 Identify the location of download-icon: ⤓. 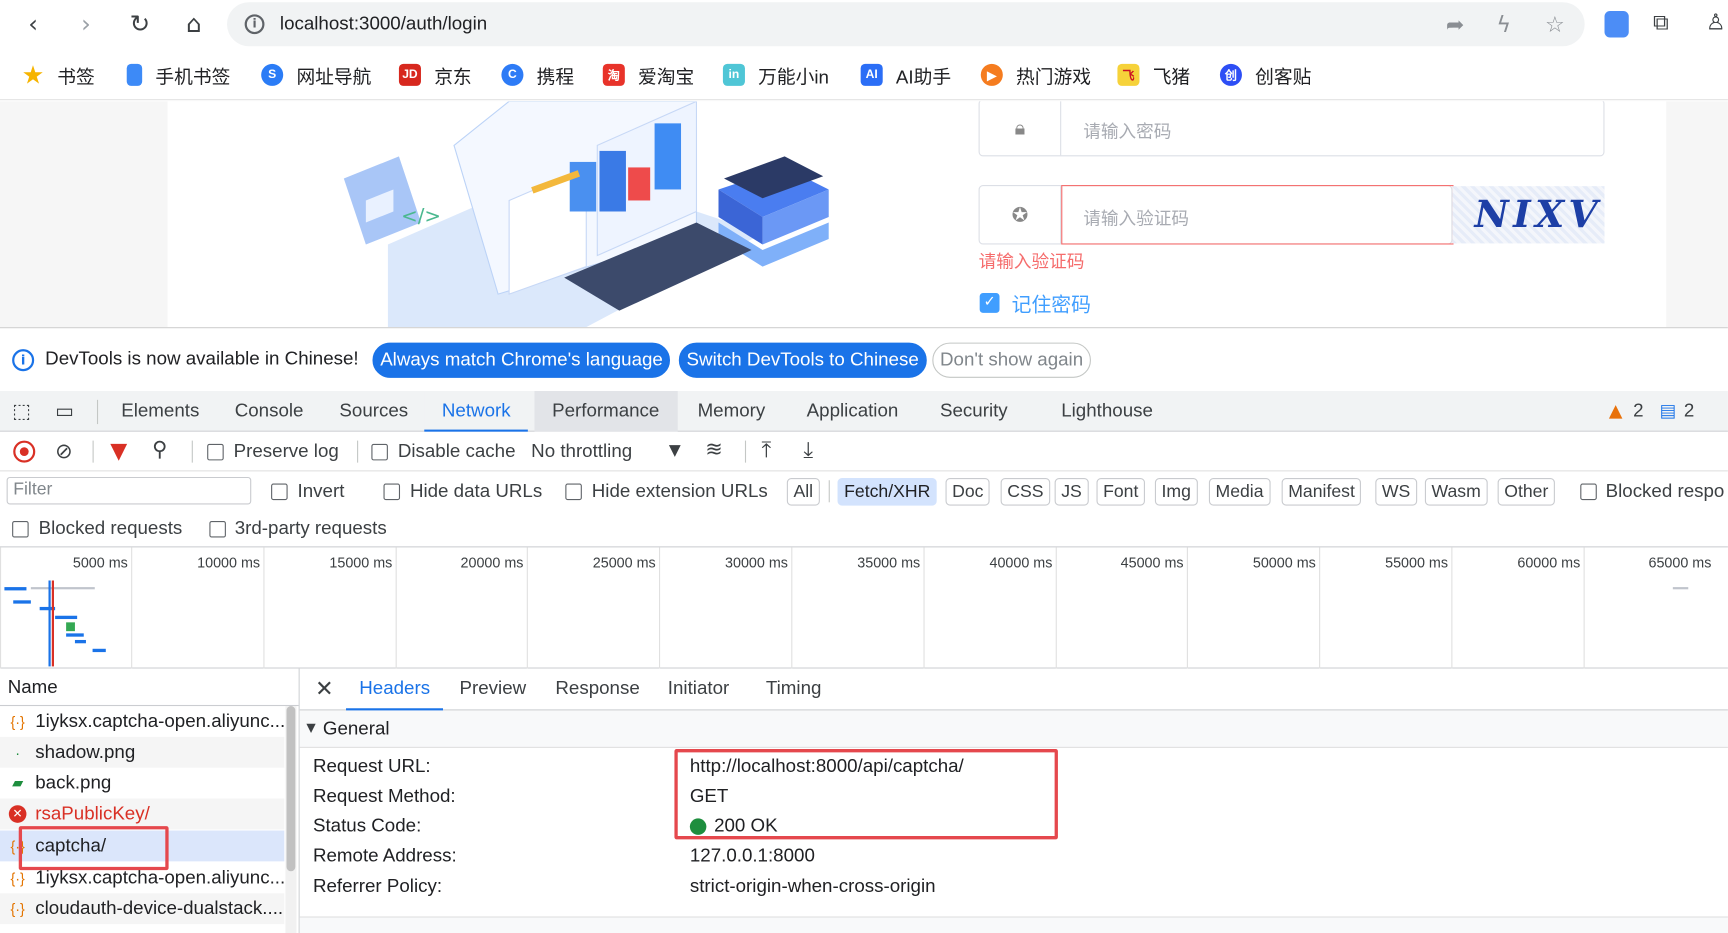
(808, 449).